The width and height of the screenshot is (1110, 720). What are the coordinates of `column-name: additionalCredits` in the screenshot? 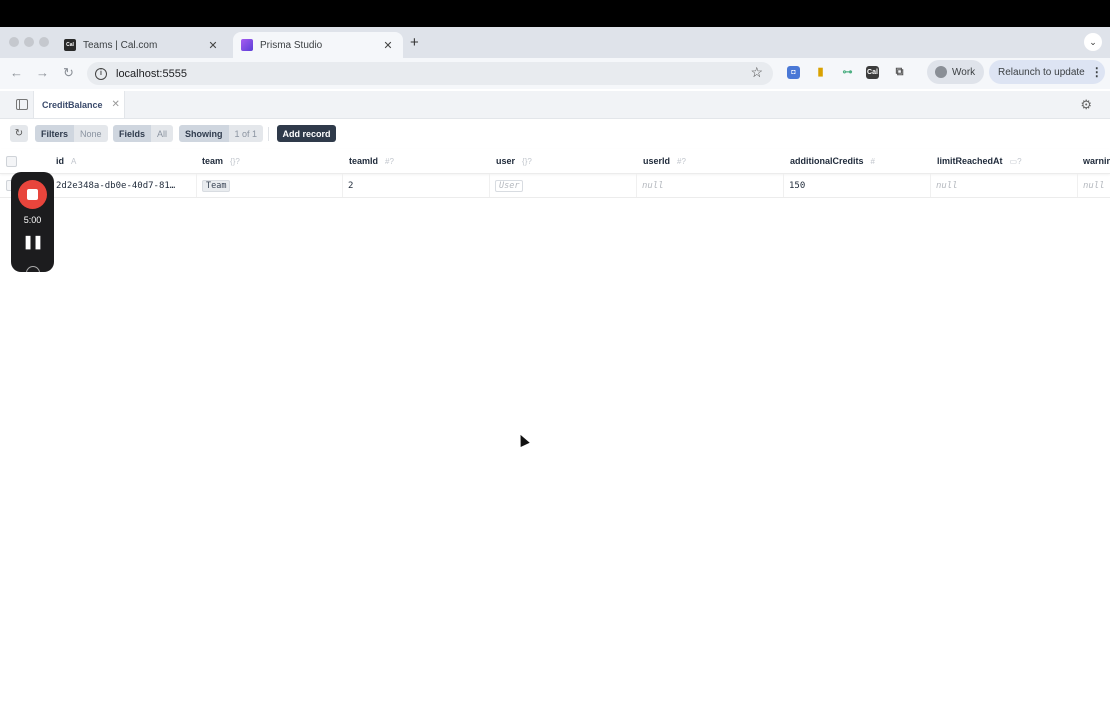 It's located at (827, 161).